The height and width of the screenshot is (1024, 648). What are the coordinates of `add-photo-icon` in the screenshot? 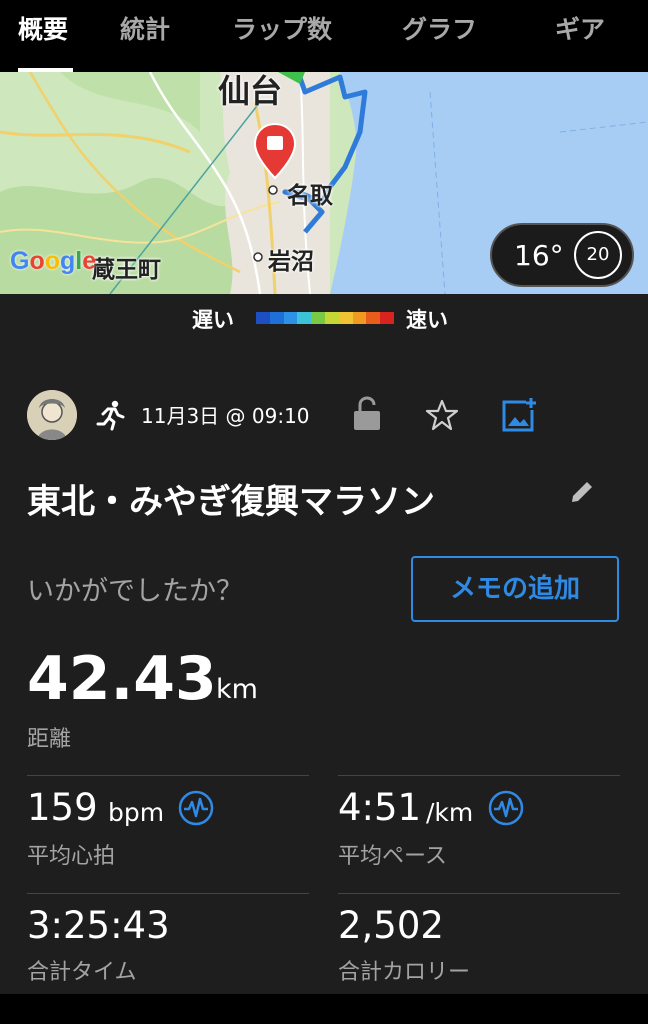 It's located at (519, 415).